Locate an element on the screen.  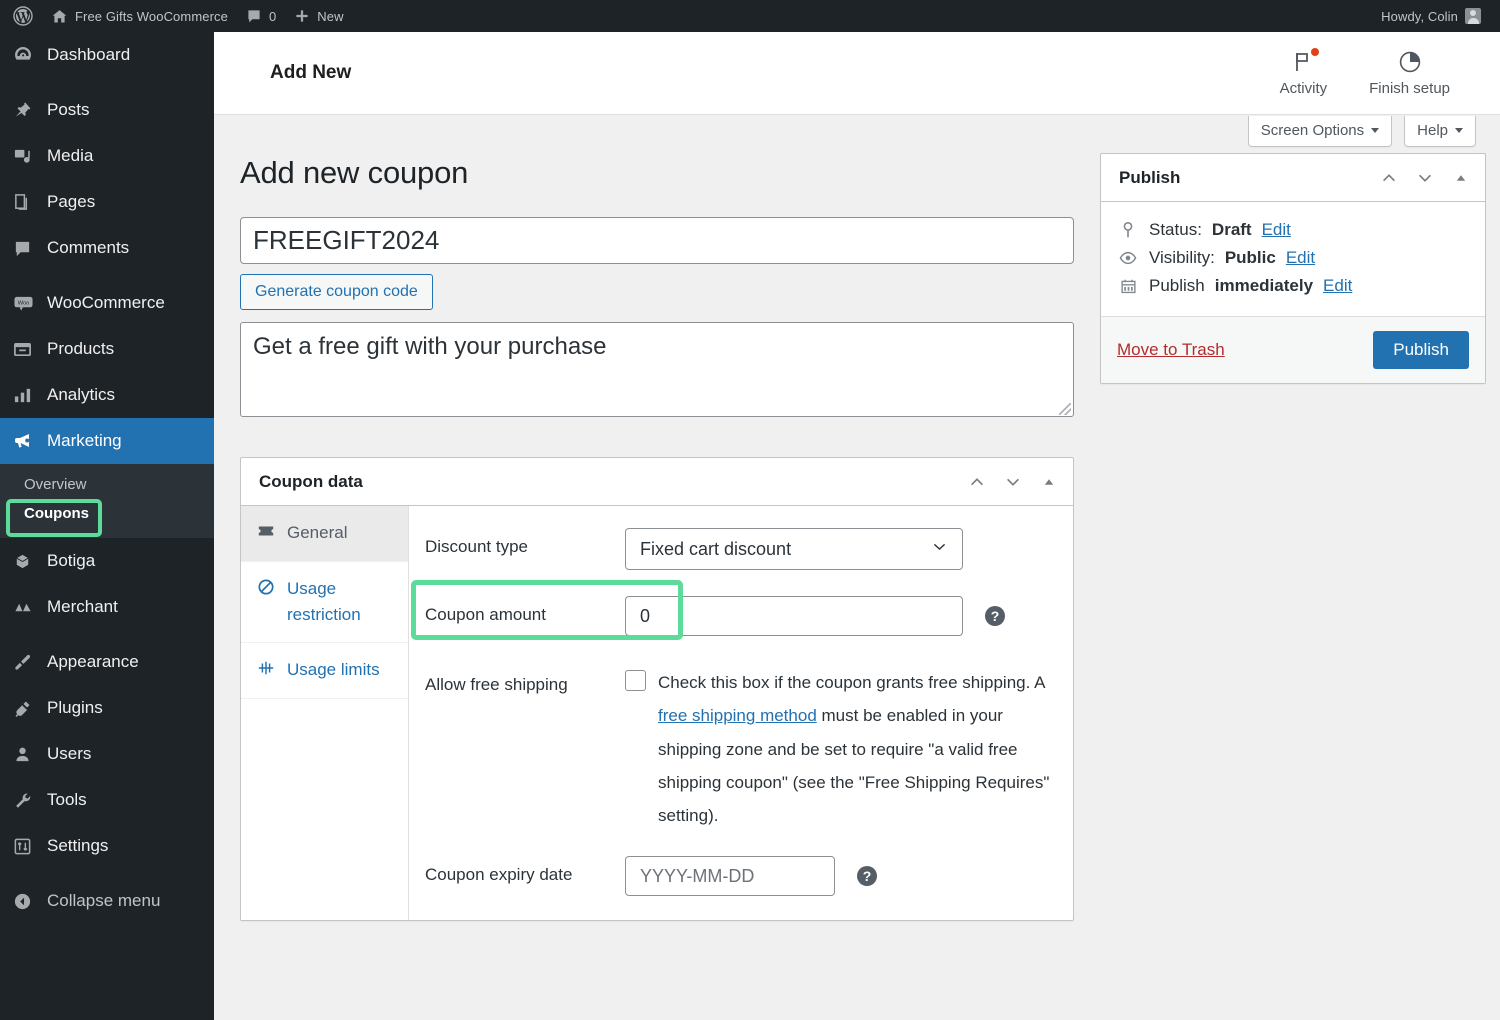
coupon-expiry-row: Coupon expiry date YYYY-MM-DD ? is located at coordinates (739, 876).